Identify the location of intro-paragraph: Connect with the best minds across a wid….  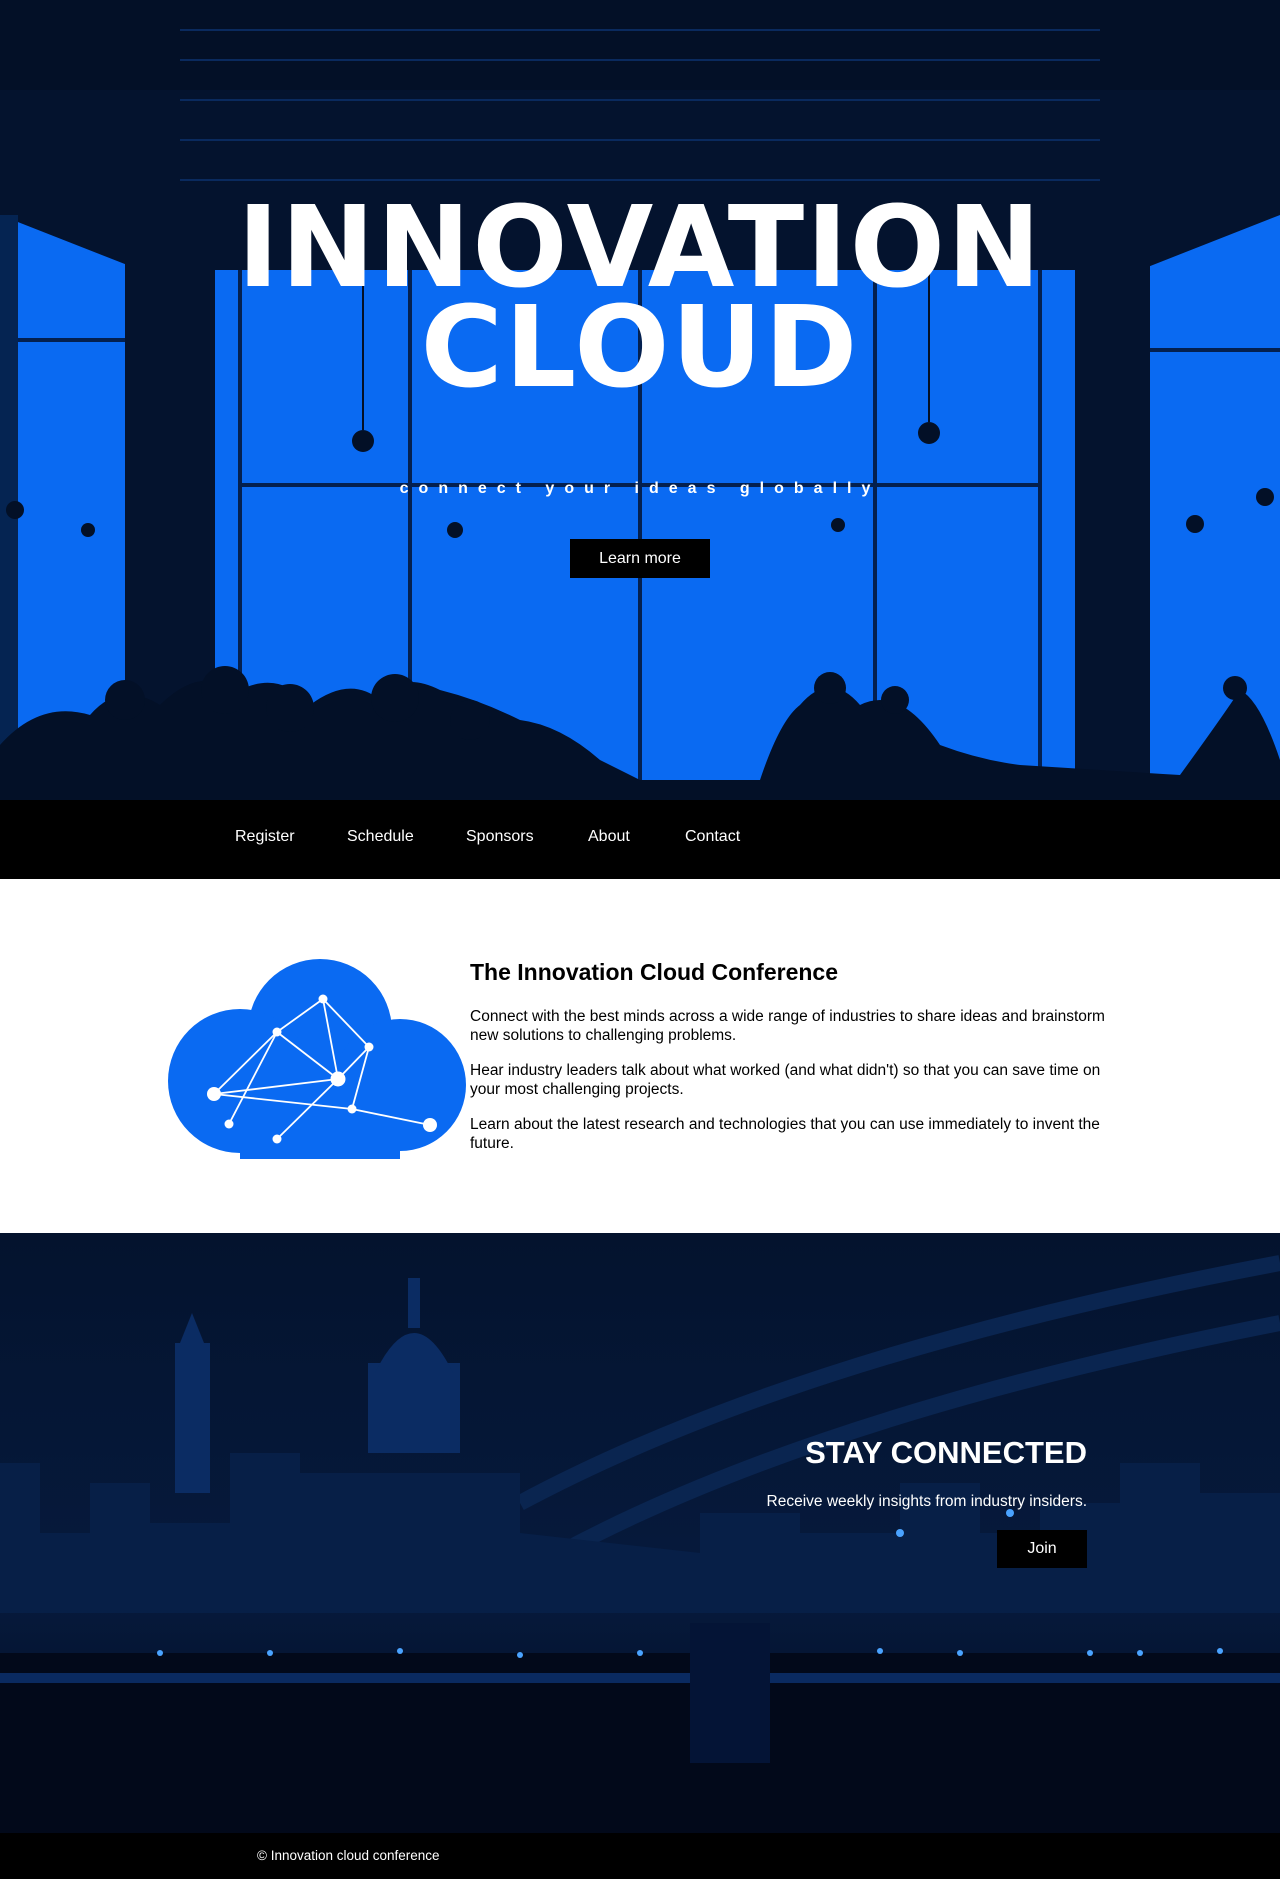
(787, 1026).